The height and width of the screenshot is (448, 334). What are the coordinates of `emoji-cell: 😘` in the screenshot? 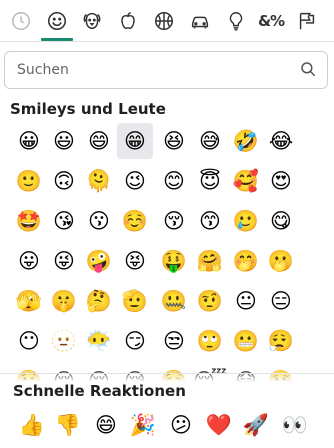 It's located at (64, 221).